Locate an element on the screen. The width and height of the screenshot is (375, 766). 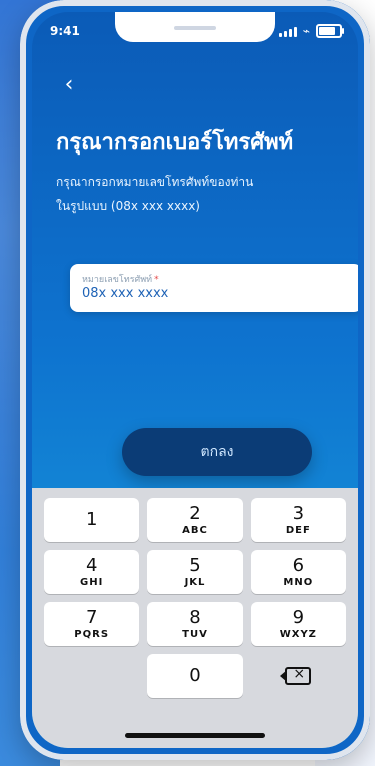
key-number: 1 is located at coordinates (91, 519).